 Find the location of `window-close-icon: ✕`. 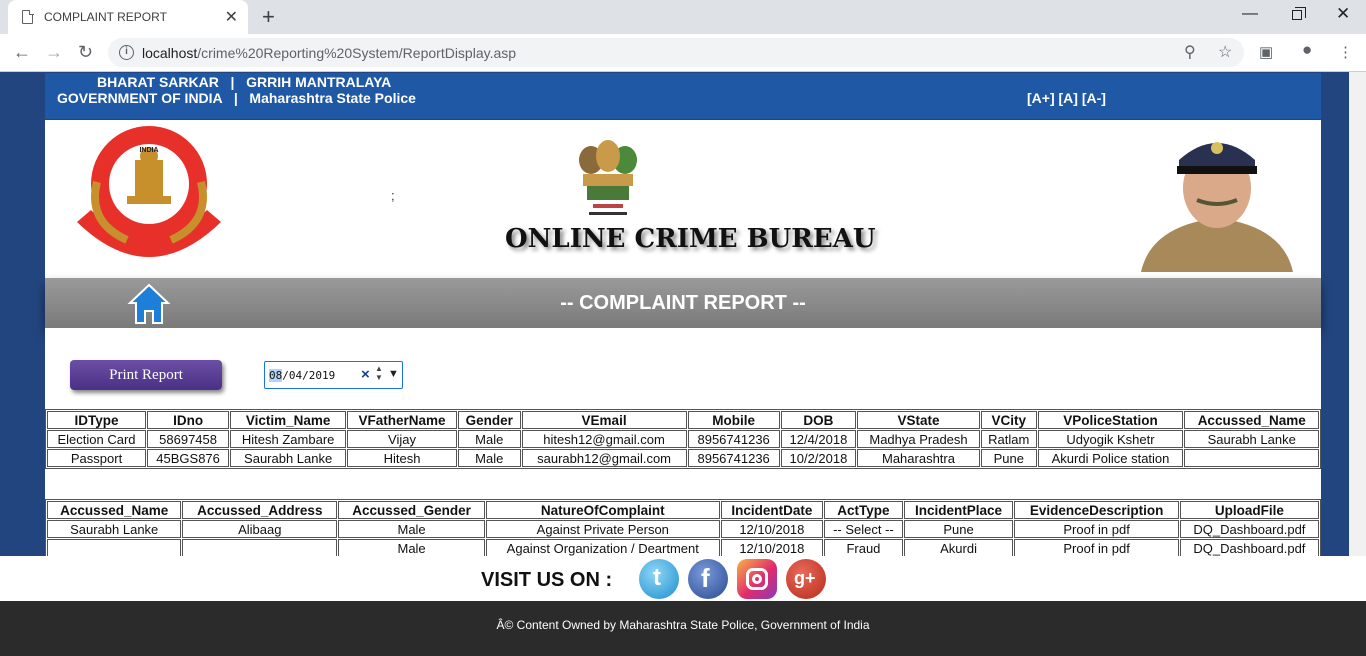

window-close-icon: ✕ is located at coordinates (1343, 14).